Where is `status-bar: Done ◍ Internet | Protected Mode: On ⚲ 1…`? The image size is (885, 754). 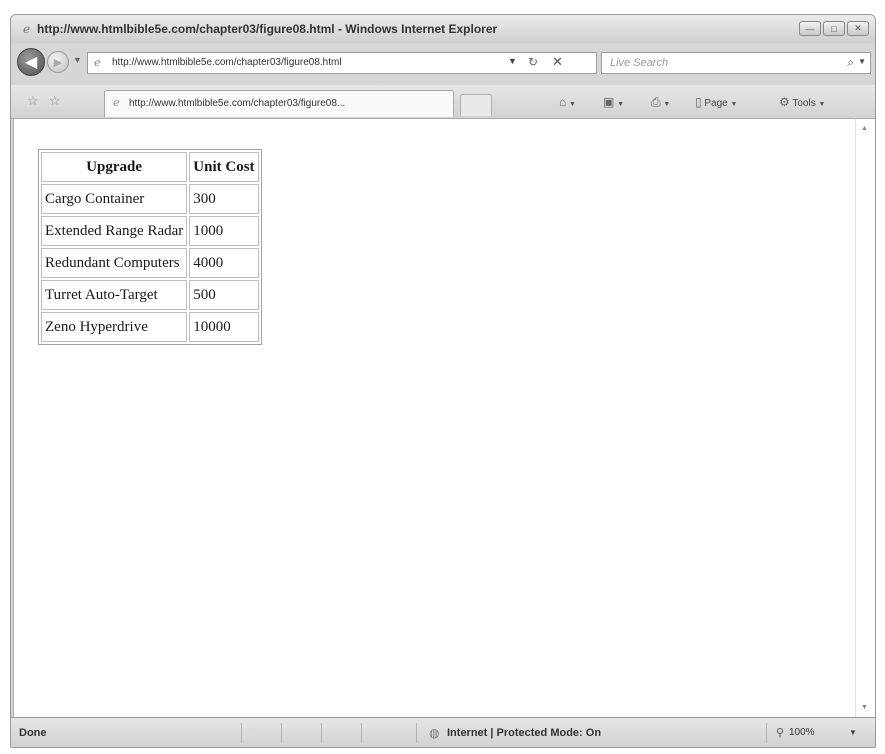 status-bar: Done ◍ Internet | Protected Mode: On ⚲ 1… is located at coordinates (443, 732).